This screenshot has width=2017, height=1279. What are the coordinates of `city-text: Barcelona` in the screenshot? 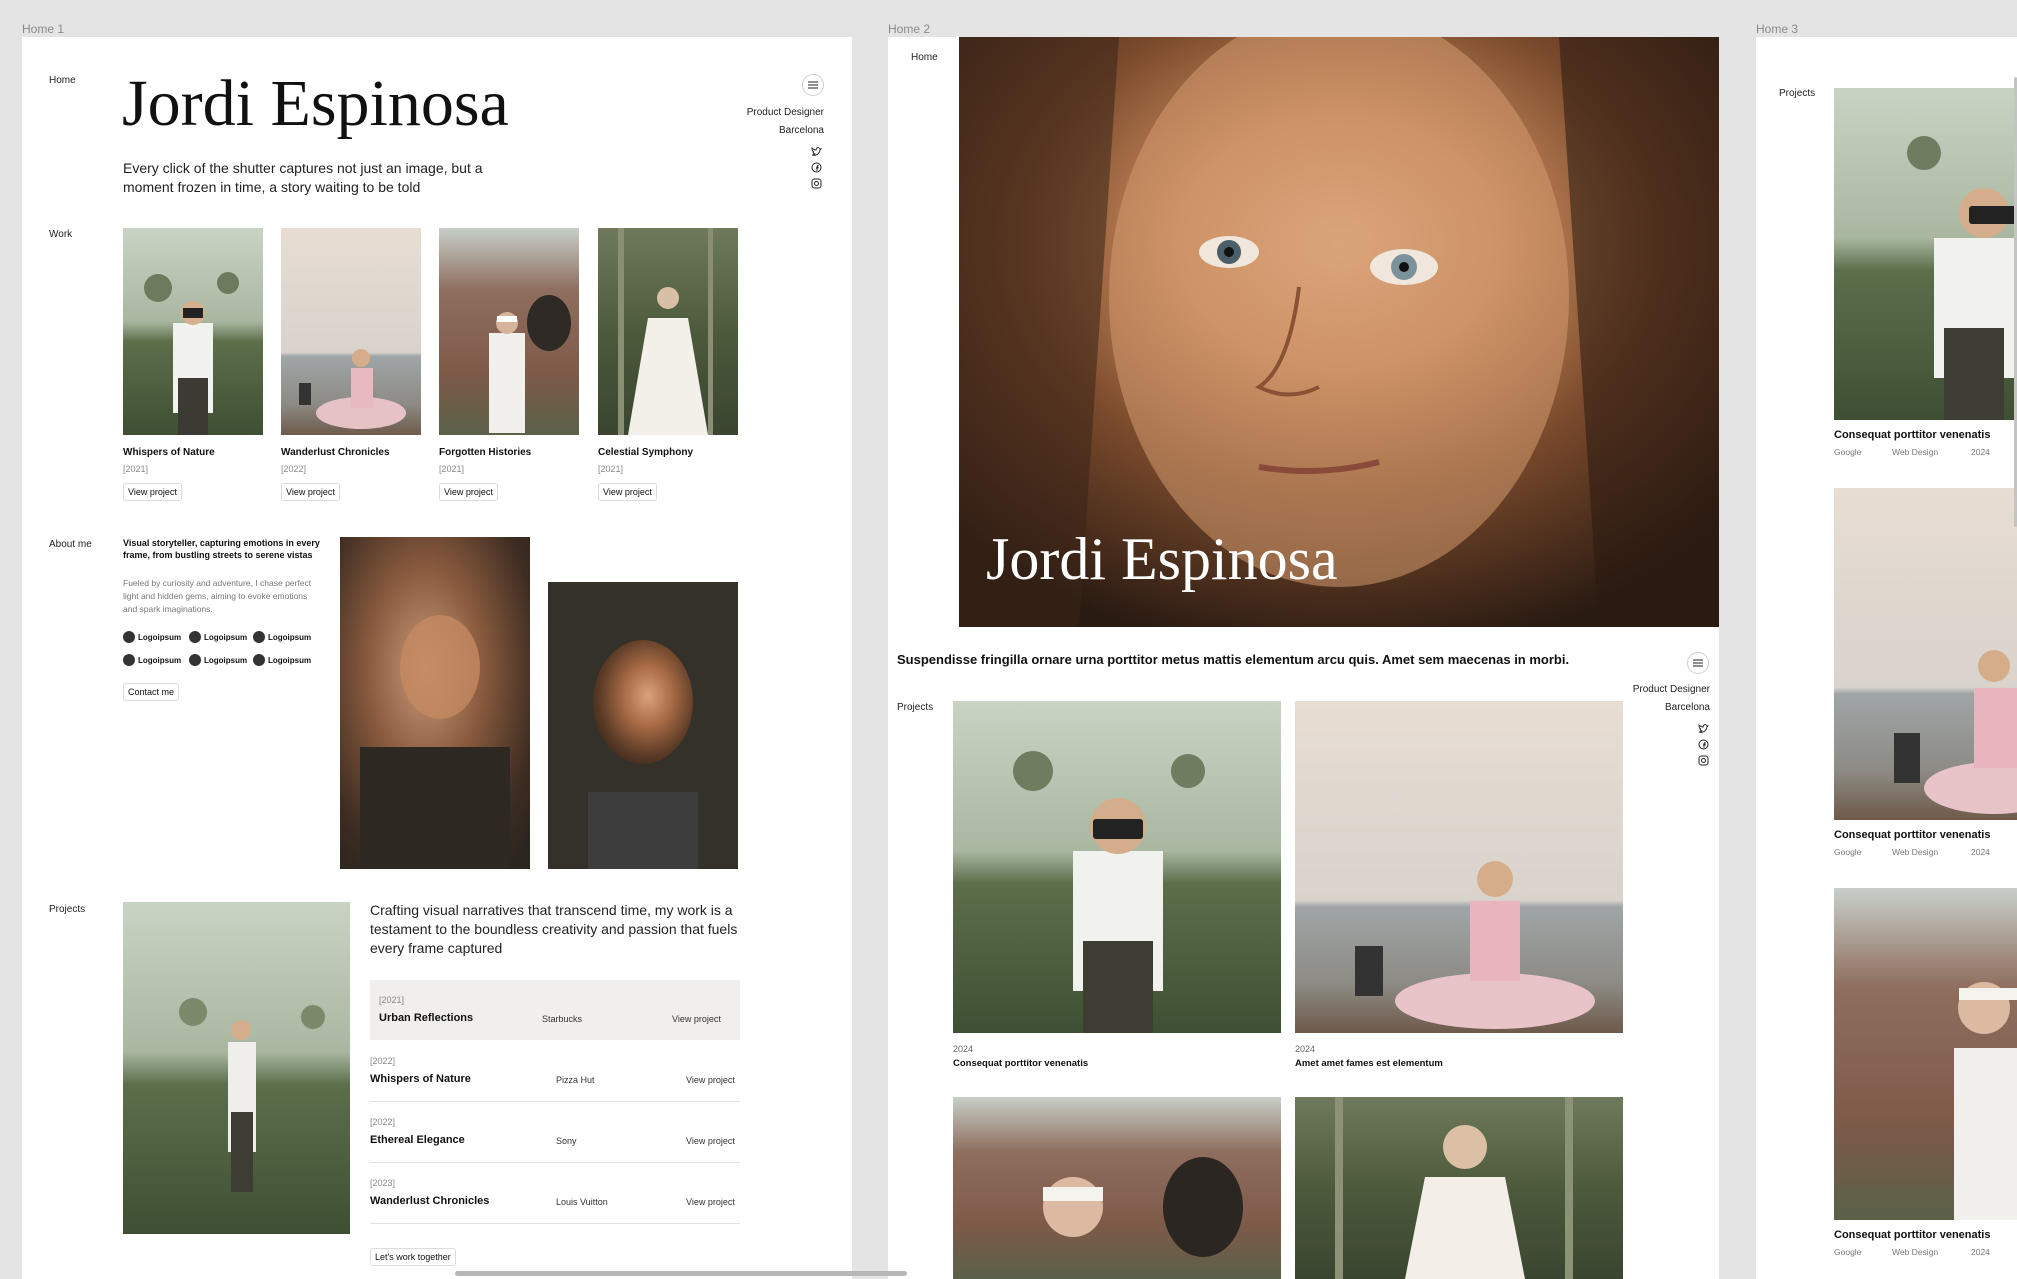 It's located at (1687, 707).